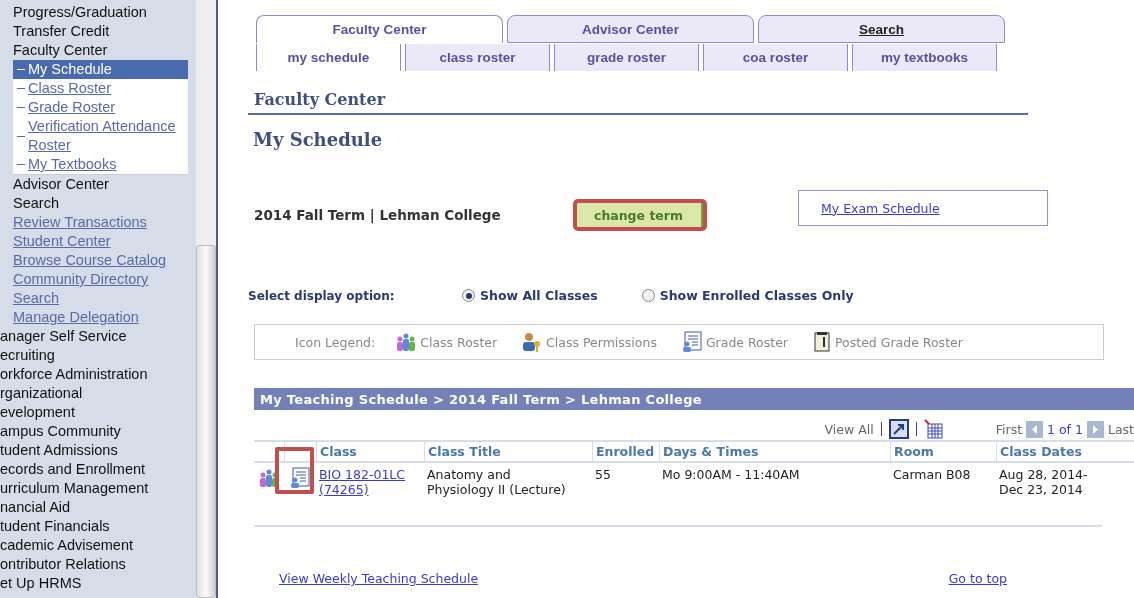  I want to click on sidebar-item: tudent Financials, so click(55, 526).